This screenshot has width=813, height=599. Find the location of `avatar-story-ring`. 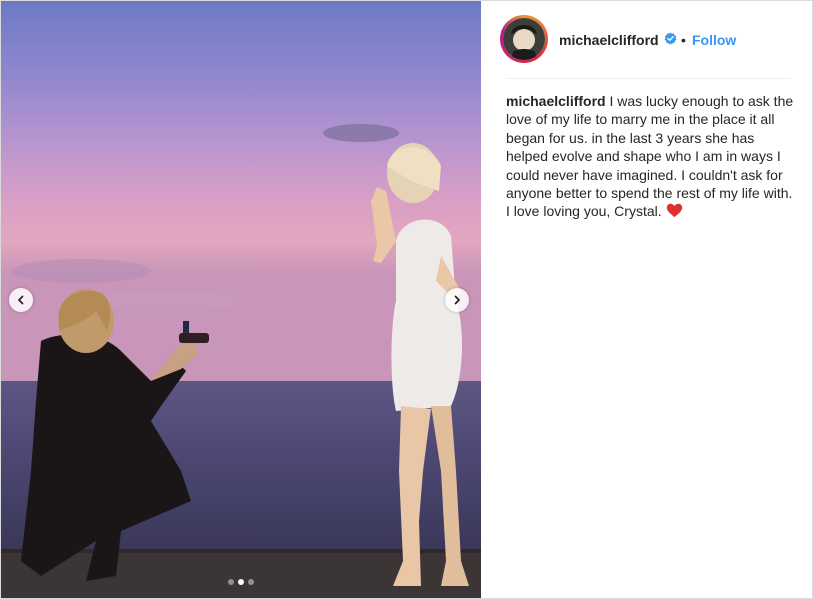

avatar-story-ring is located at coordinates (524, 39).